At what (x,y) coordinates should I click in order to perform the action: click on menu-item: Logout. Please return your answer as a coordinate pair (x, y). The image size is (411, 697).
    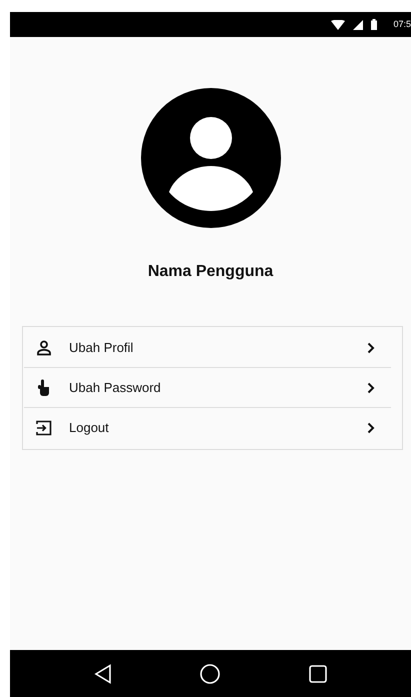
    Looking at the image, I should click on (207, 428).